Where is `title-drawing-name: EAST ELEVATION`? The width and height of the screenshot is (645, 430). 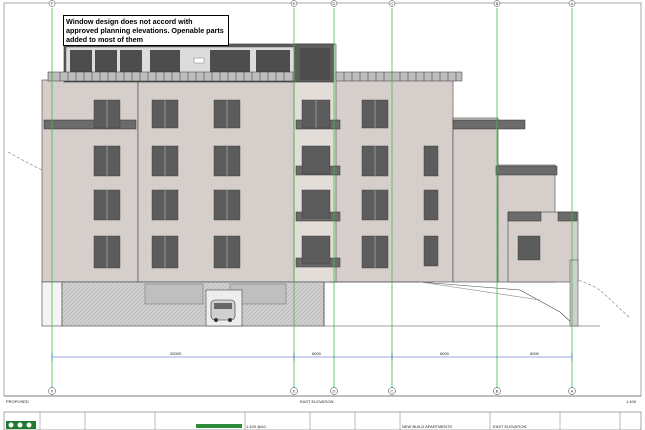
title-drawing-name: EAST ELEVATION is located at coordinates (509, 426).